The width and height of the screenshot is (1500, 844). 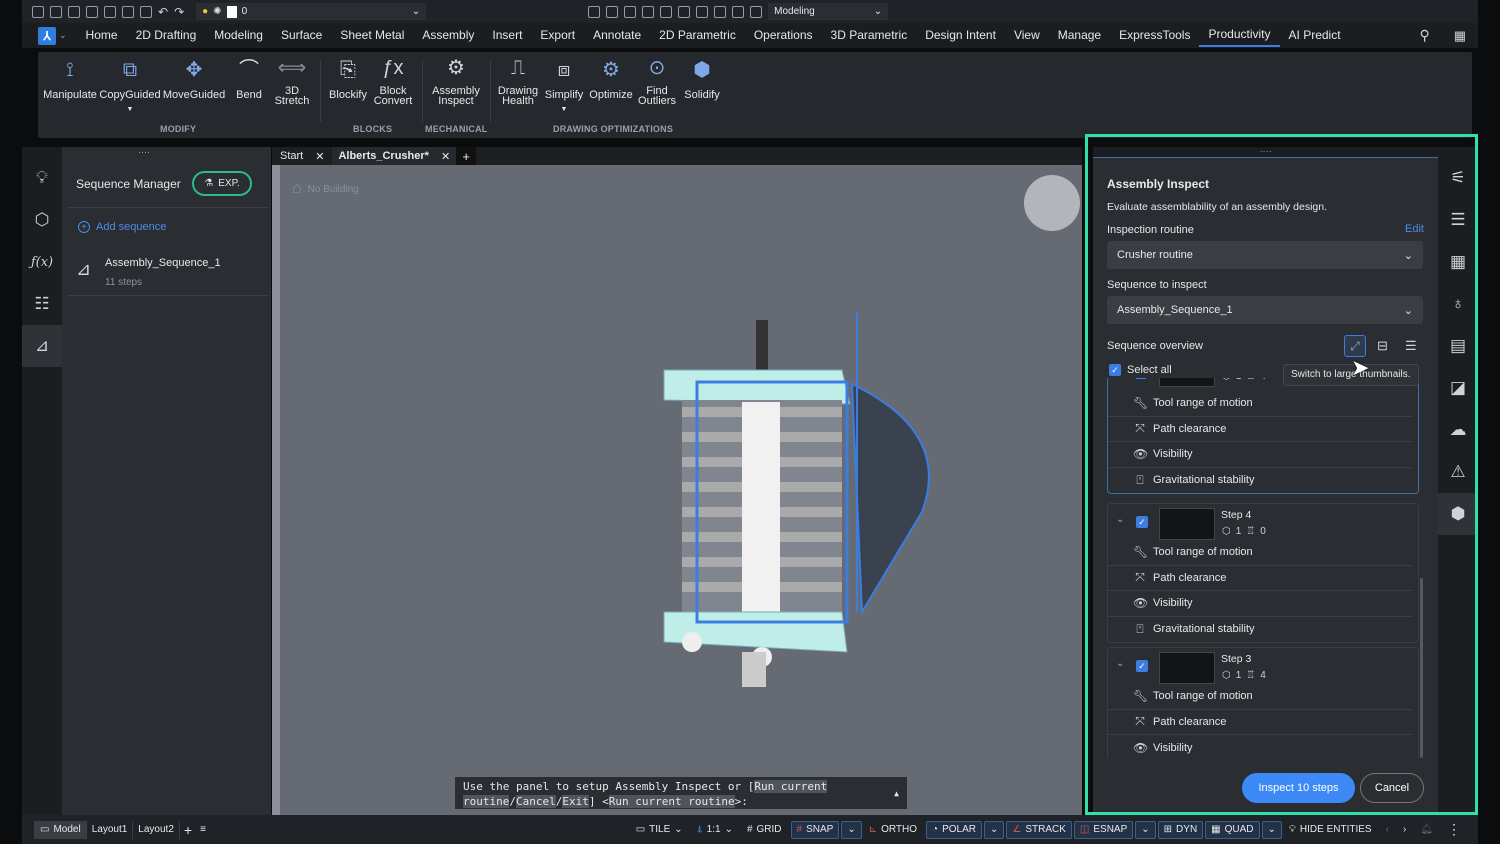 I want to click on menu-modeling: Modeling, so click(x=238, y=35).